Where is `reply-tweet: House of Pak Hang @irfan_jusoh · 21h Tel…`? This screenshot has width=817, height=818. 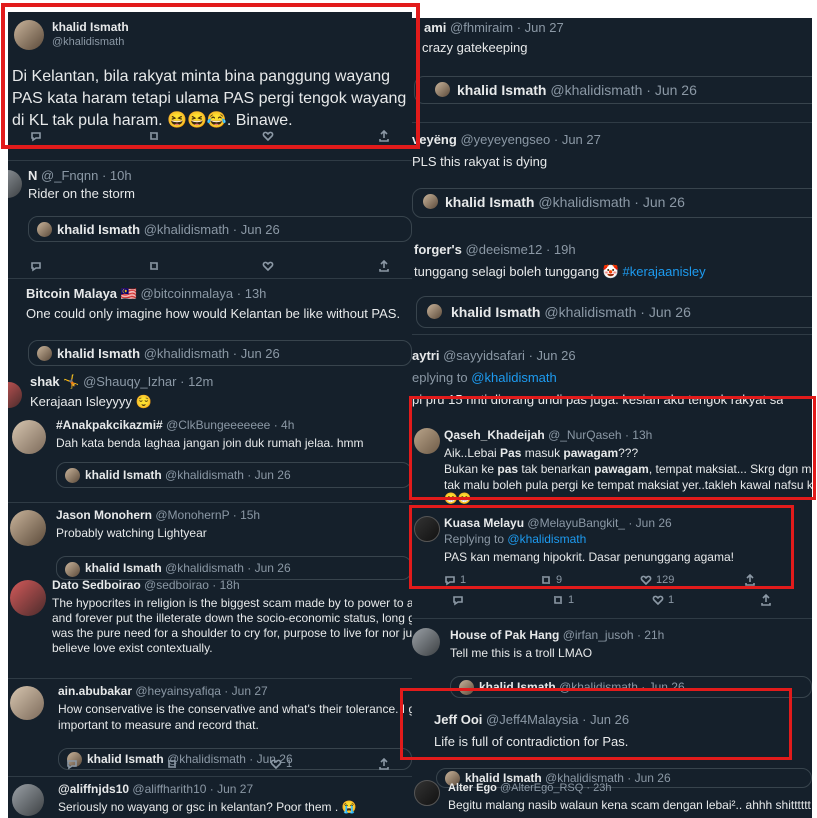
reply-tweet: House of Pak Hang @irfan_jusoh · 21h Tel… is located at coordinates (612, 660).